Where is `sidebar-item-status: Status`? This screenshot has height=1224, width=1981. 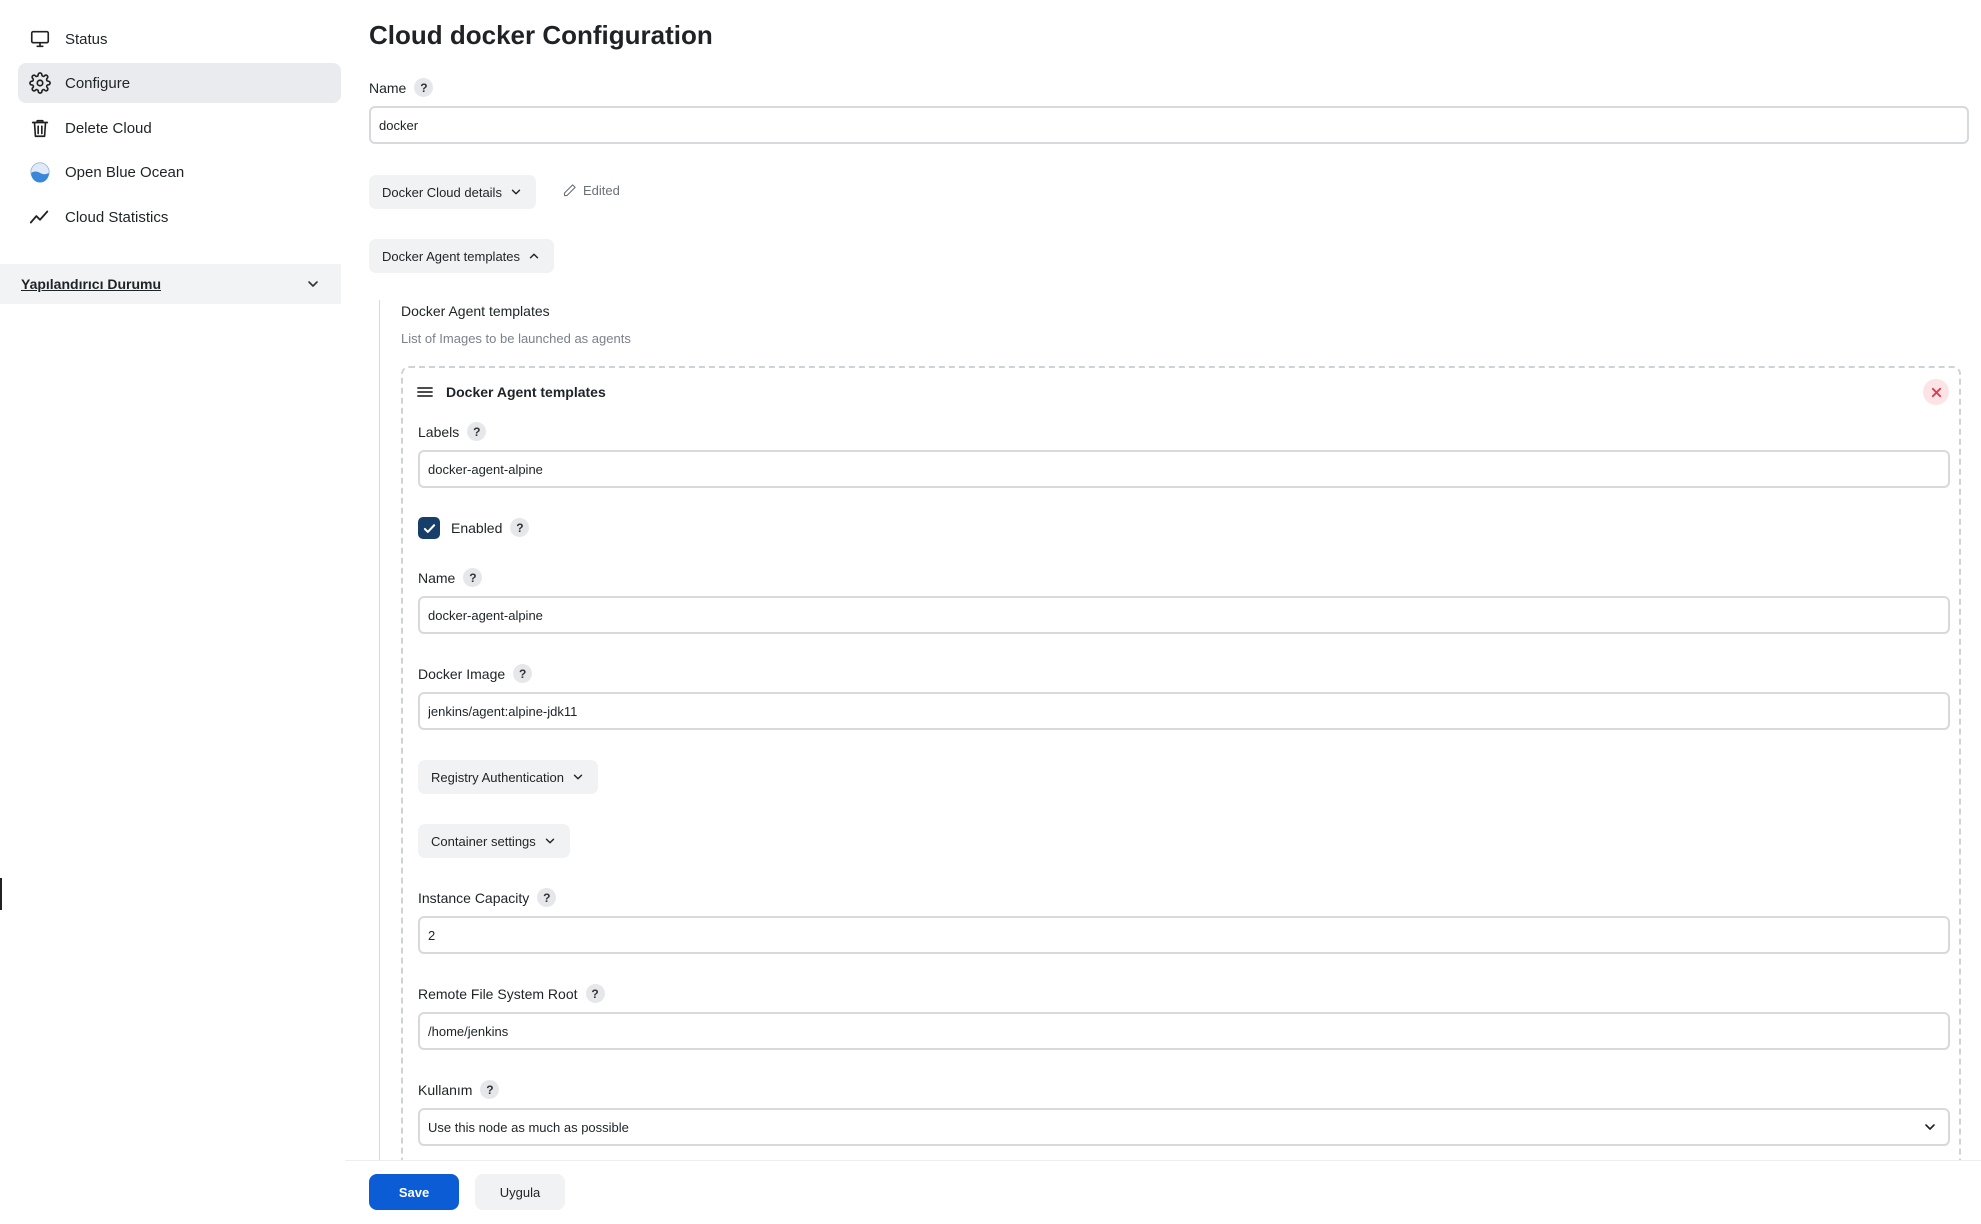
sidebar-item-status: Status is located at coordinates (179, 39).